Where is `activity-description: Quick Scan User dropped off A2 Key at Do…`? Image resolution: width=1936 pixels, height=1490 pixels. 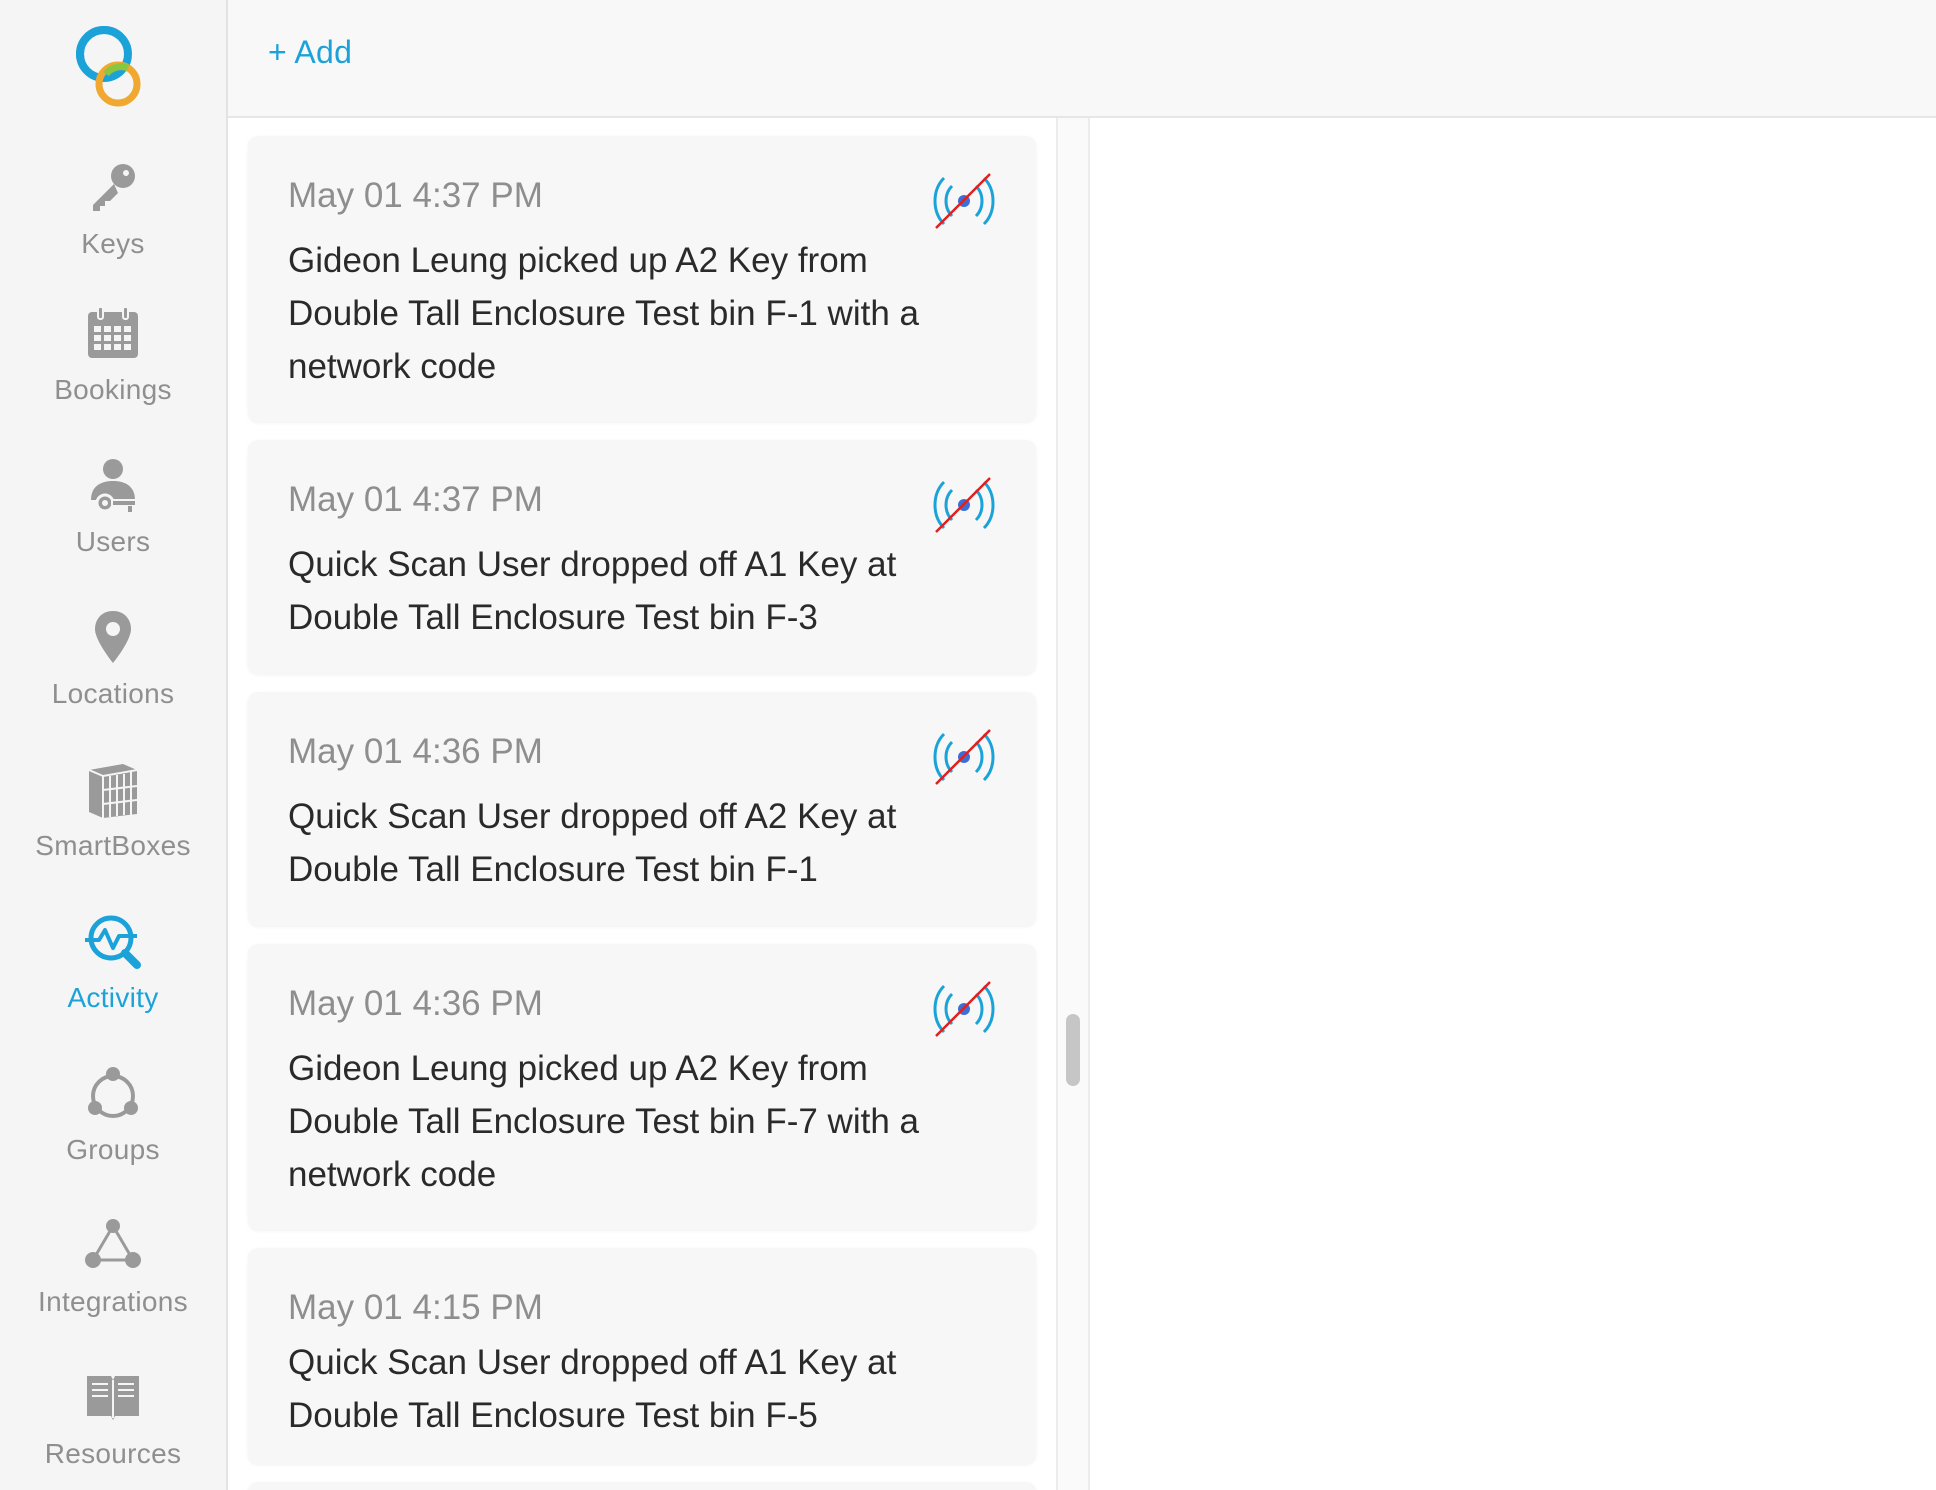 activity-description: Quick Scan User dropped off A2 Key at Do… is located at coordinates (592, 843).